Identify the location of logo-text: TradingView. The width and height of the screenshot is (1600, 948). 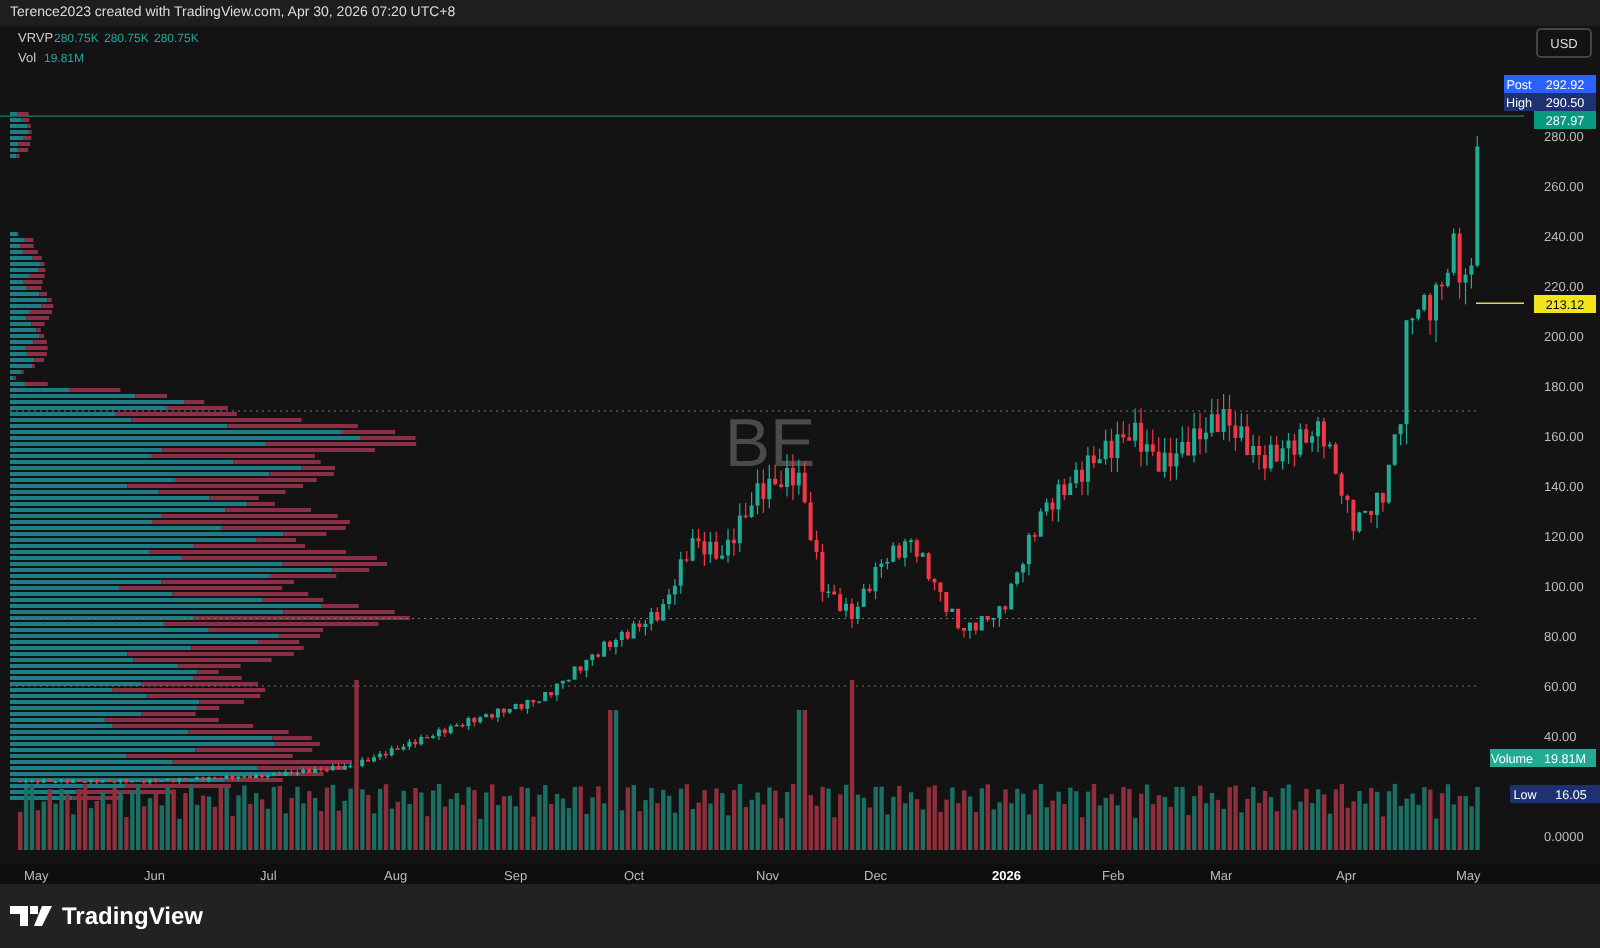
(132, 917).